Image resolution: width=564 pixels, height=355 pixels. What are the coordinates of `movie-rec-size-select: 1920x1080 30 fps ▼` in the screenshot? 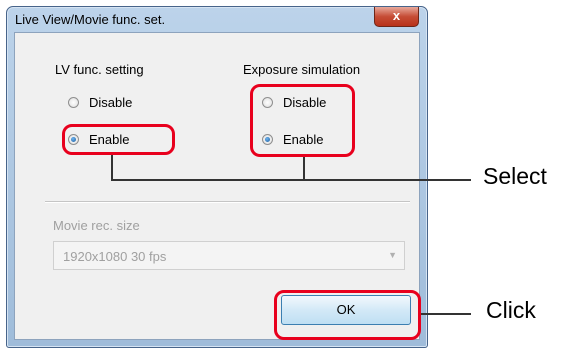 It's located at (229, 255).